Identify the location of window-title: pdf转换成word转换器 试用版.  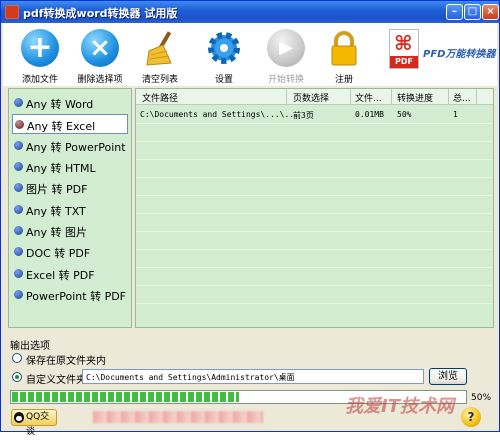
(100, 13).